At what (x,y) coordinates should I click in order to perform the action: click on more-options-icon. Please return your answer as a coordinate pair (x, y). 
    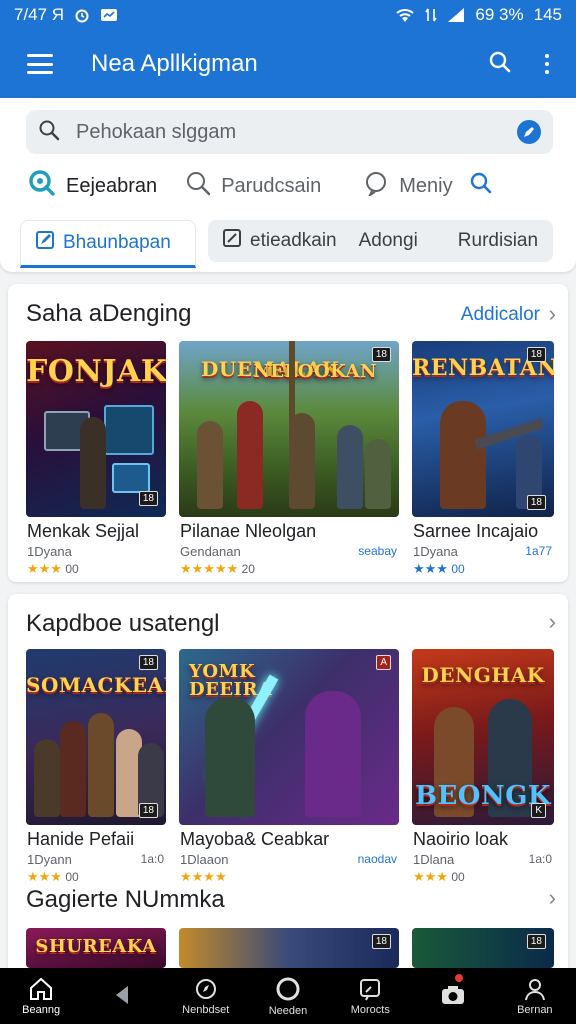
    Looking at the image, I should click on (547, 64).